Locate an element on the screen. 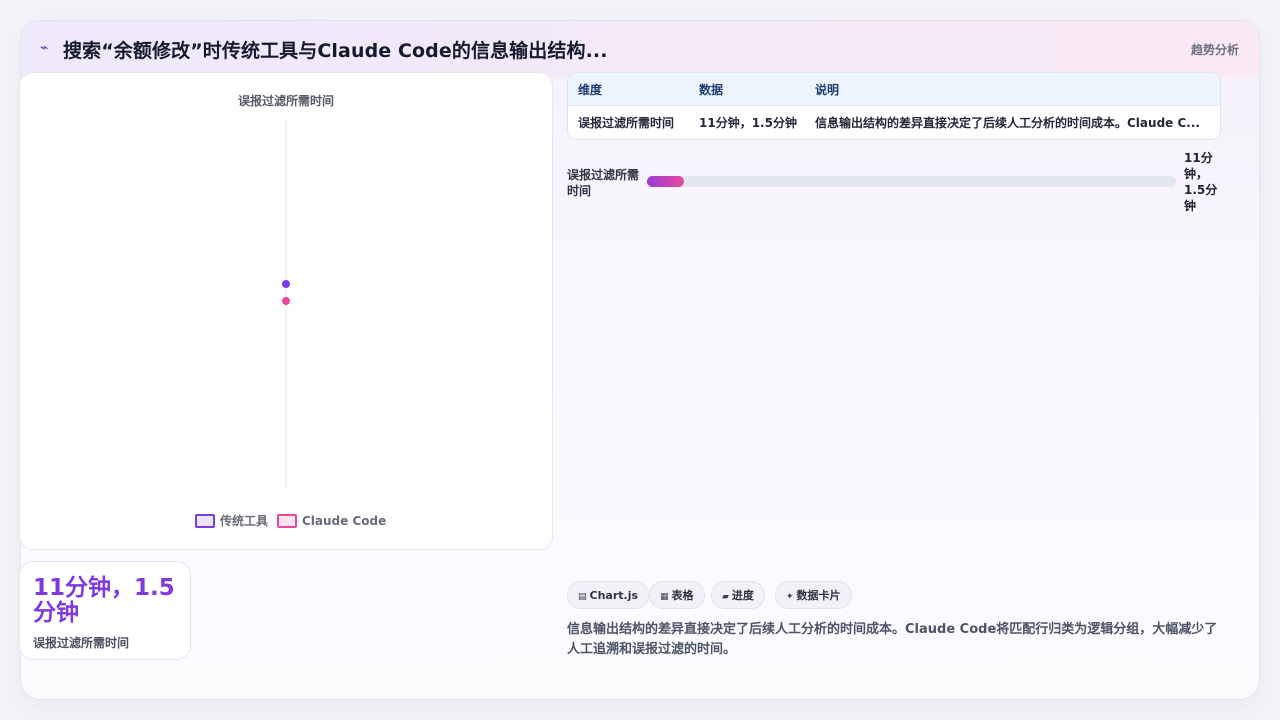 This screenshot has width=1280, height=720. chip-chartjs: ▤ Chart.js is located at coordinates (608, 595).